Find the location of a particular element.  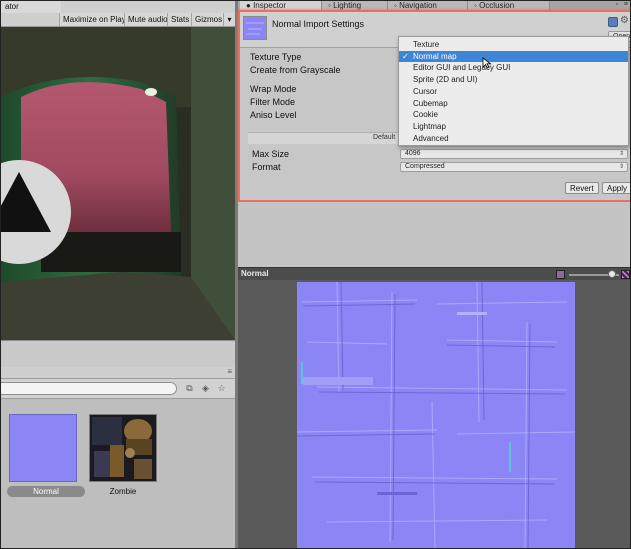

asset-zombie: Zombie is located at coordinates (123, 455).